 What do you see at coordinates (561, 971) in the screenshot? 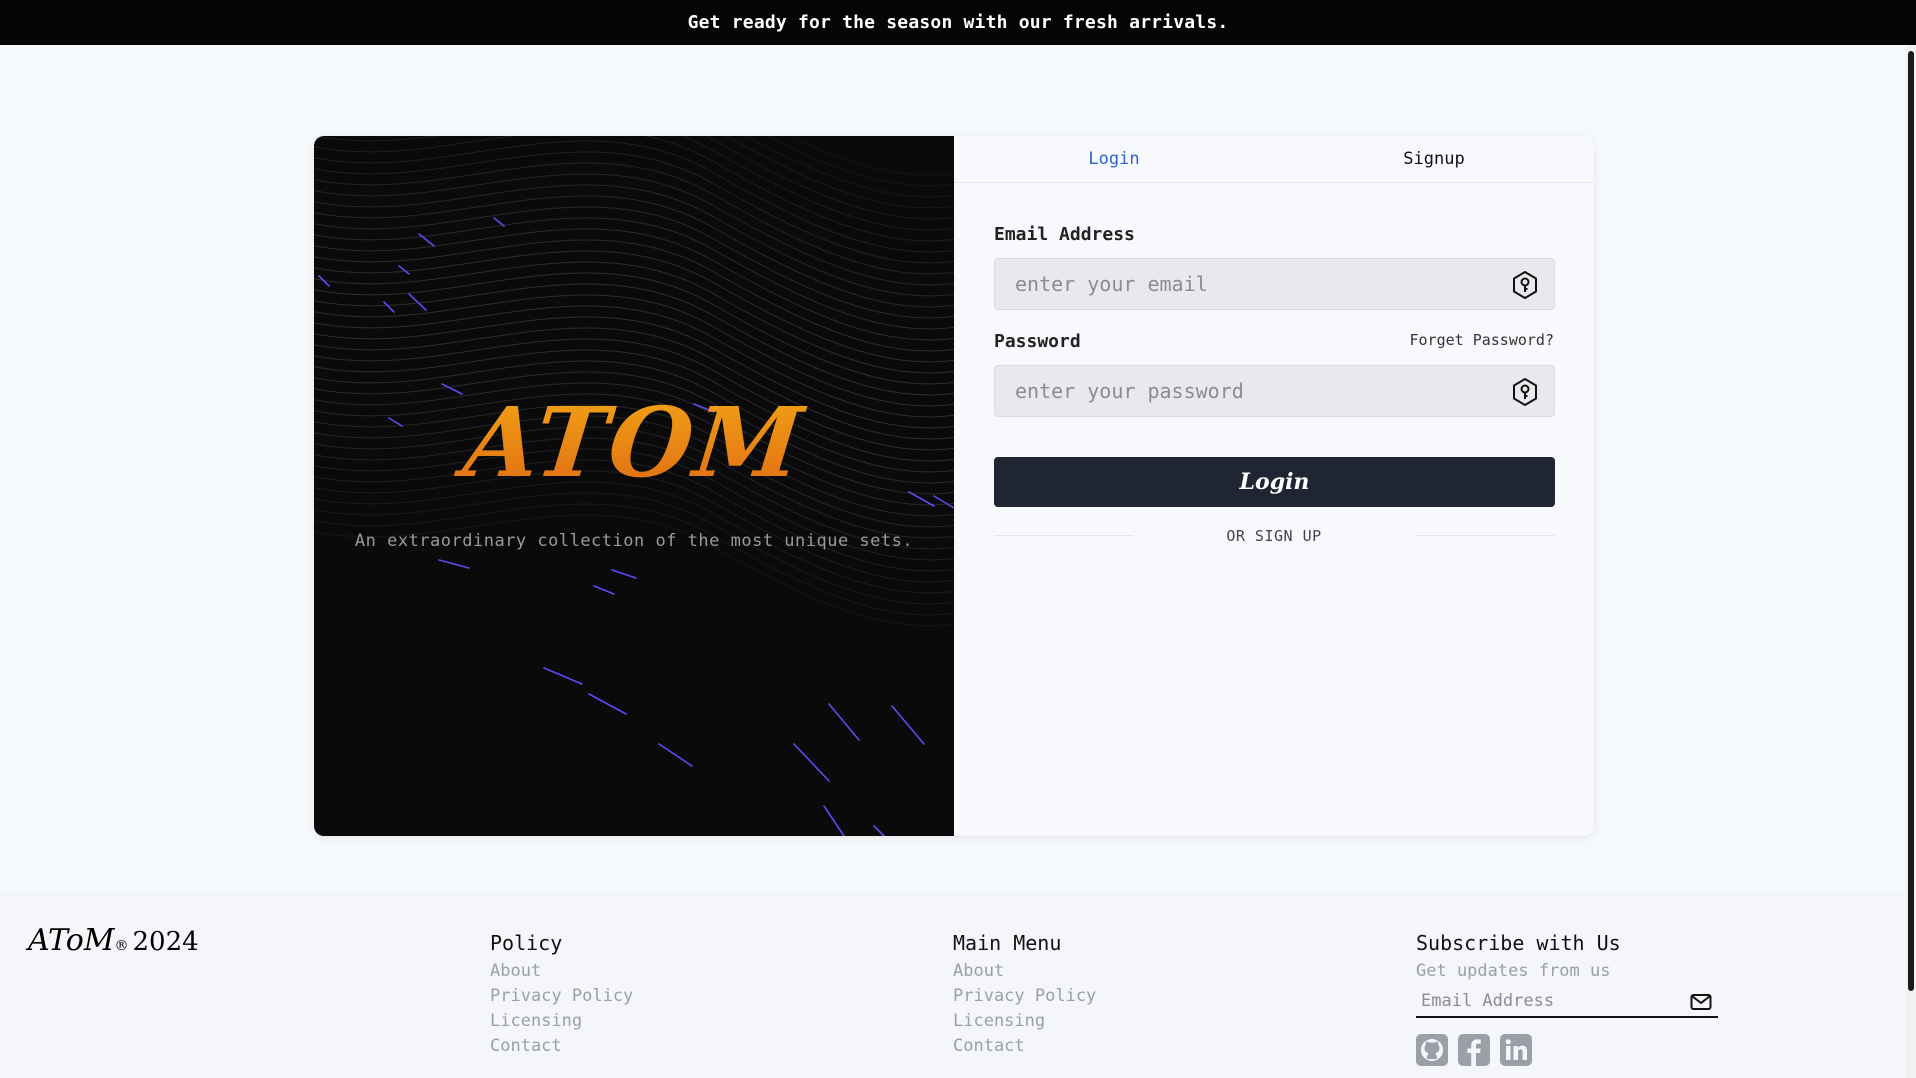
I see `footer-policy-link: About` at bounding box center [561, 971].